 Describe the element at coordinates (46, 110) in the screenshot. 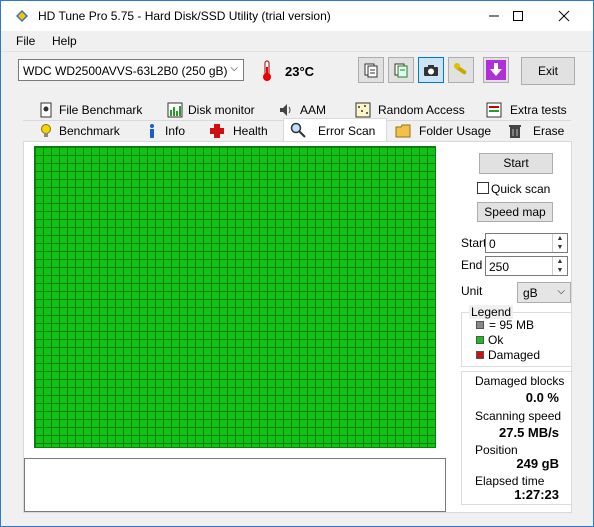

I see `file-benchmark-icon` at that location.